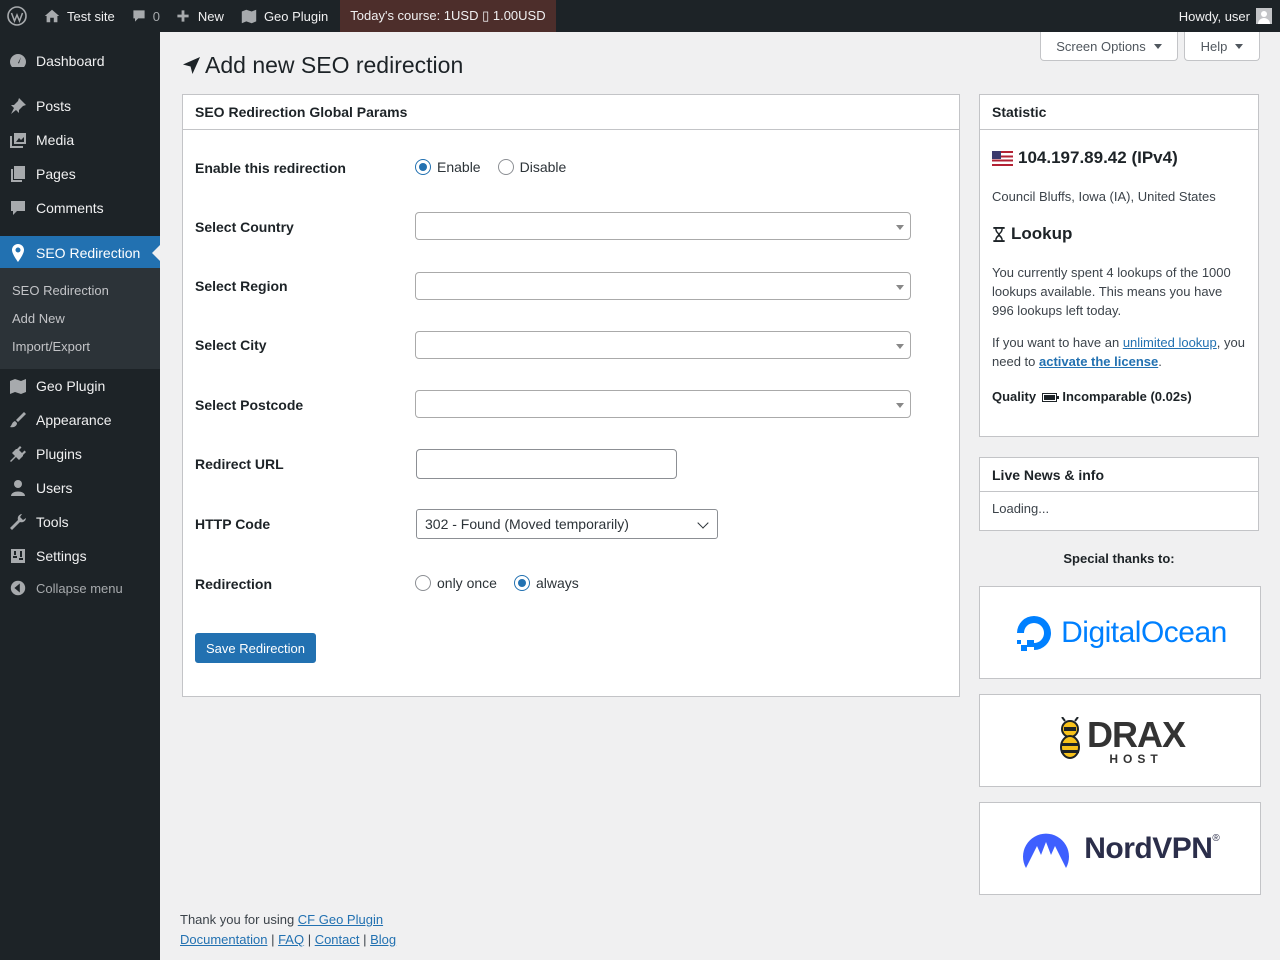 The image size is (1280, 960). Describe the element at coordinates (18, 420) in the screenshot. I see `brush-icon` at that location.